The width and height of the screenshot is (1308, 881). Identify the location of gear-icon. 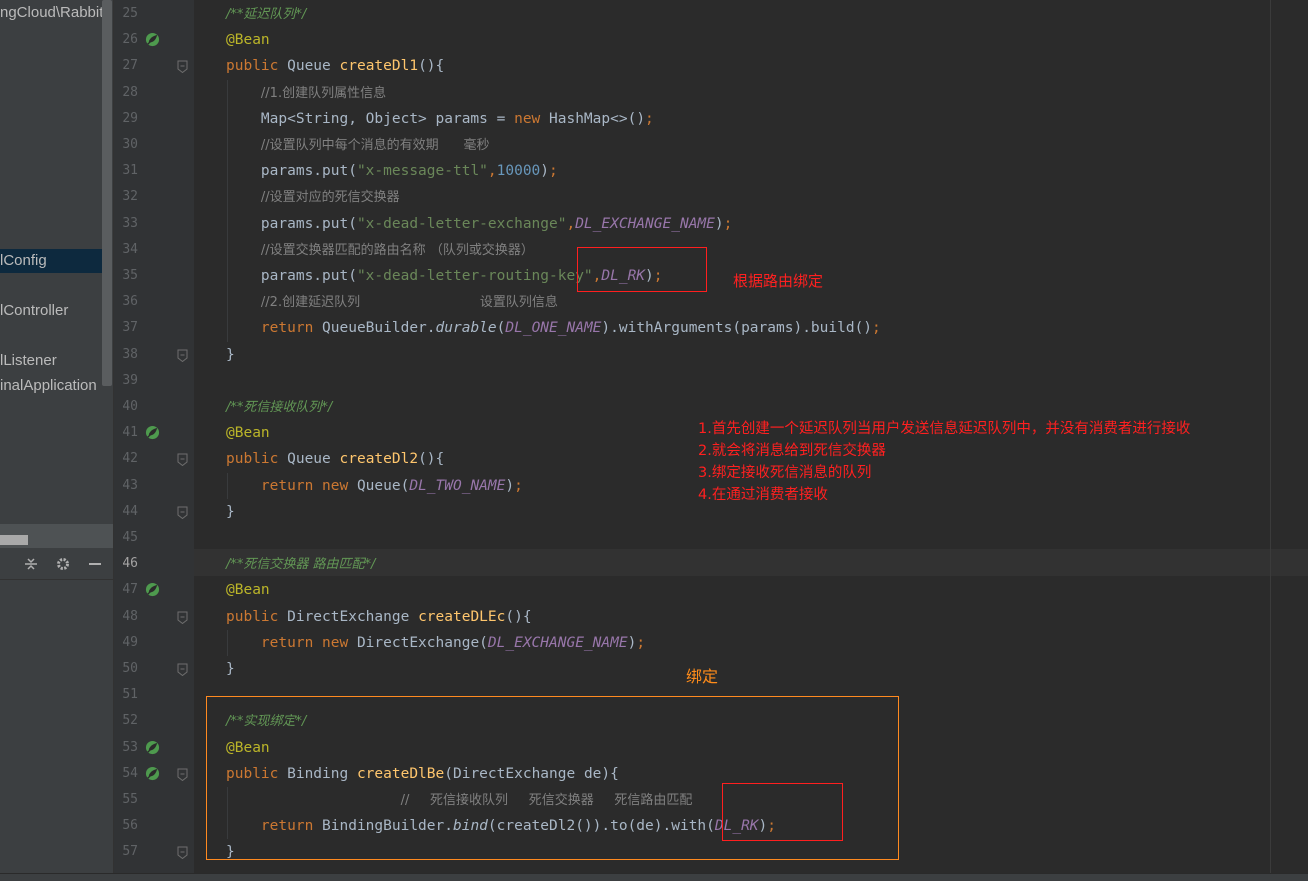
(63, 564).